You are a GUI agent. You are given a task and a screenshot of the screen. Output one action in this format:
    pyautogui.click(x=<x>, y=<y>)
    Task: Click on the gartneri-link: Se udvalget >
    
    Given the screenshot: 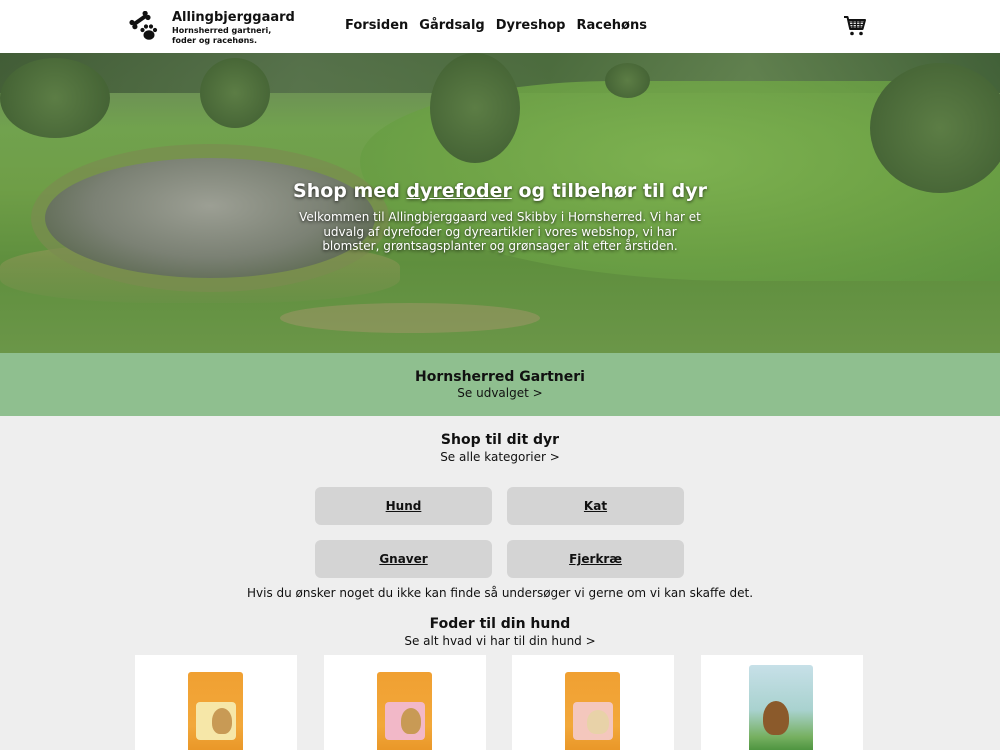 What is the action you would take?
    pyautogui.click(x=500, y=393)
    